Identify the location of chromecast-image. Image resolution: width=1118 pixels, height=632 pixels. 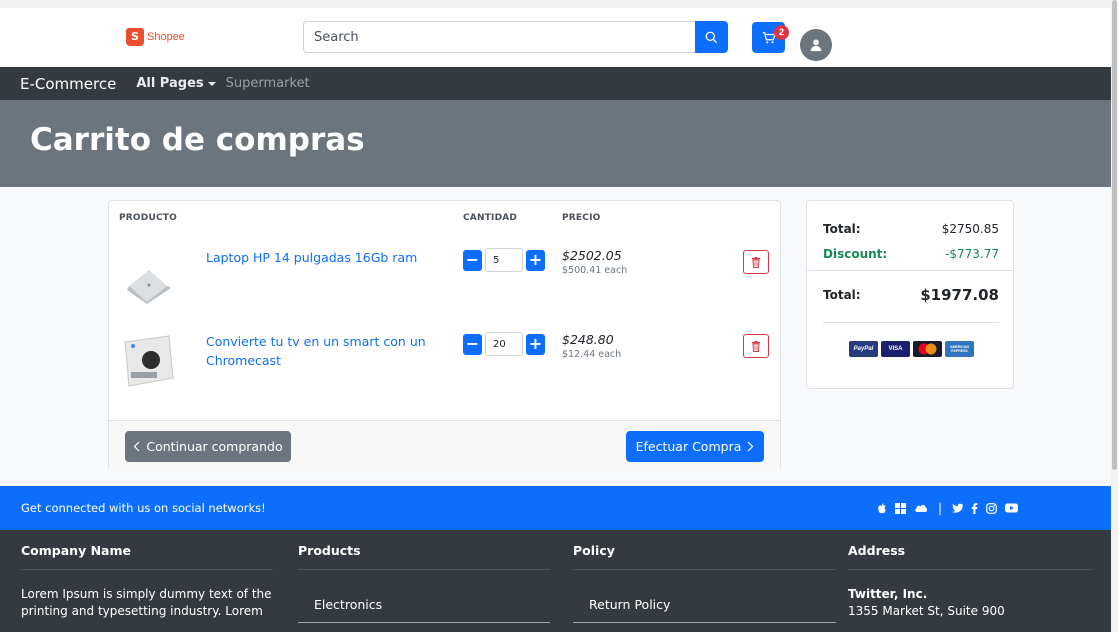
(149, 360).